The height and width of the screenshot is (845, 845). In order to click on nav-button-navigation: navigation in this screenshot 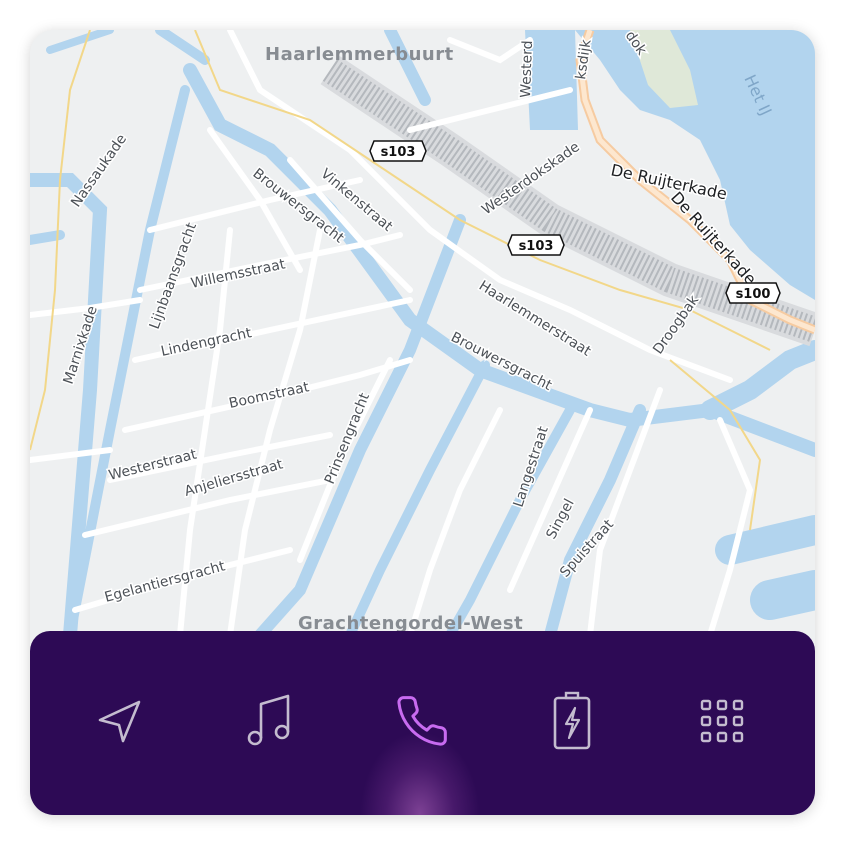, I will do `click(120, 721)`.